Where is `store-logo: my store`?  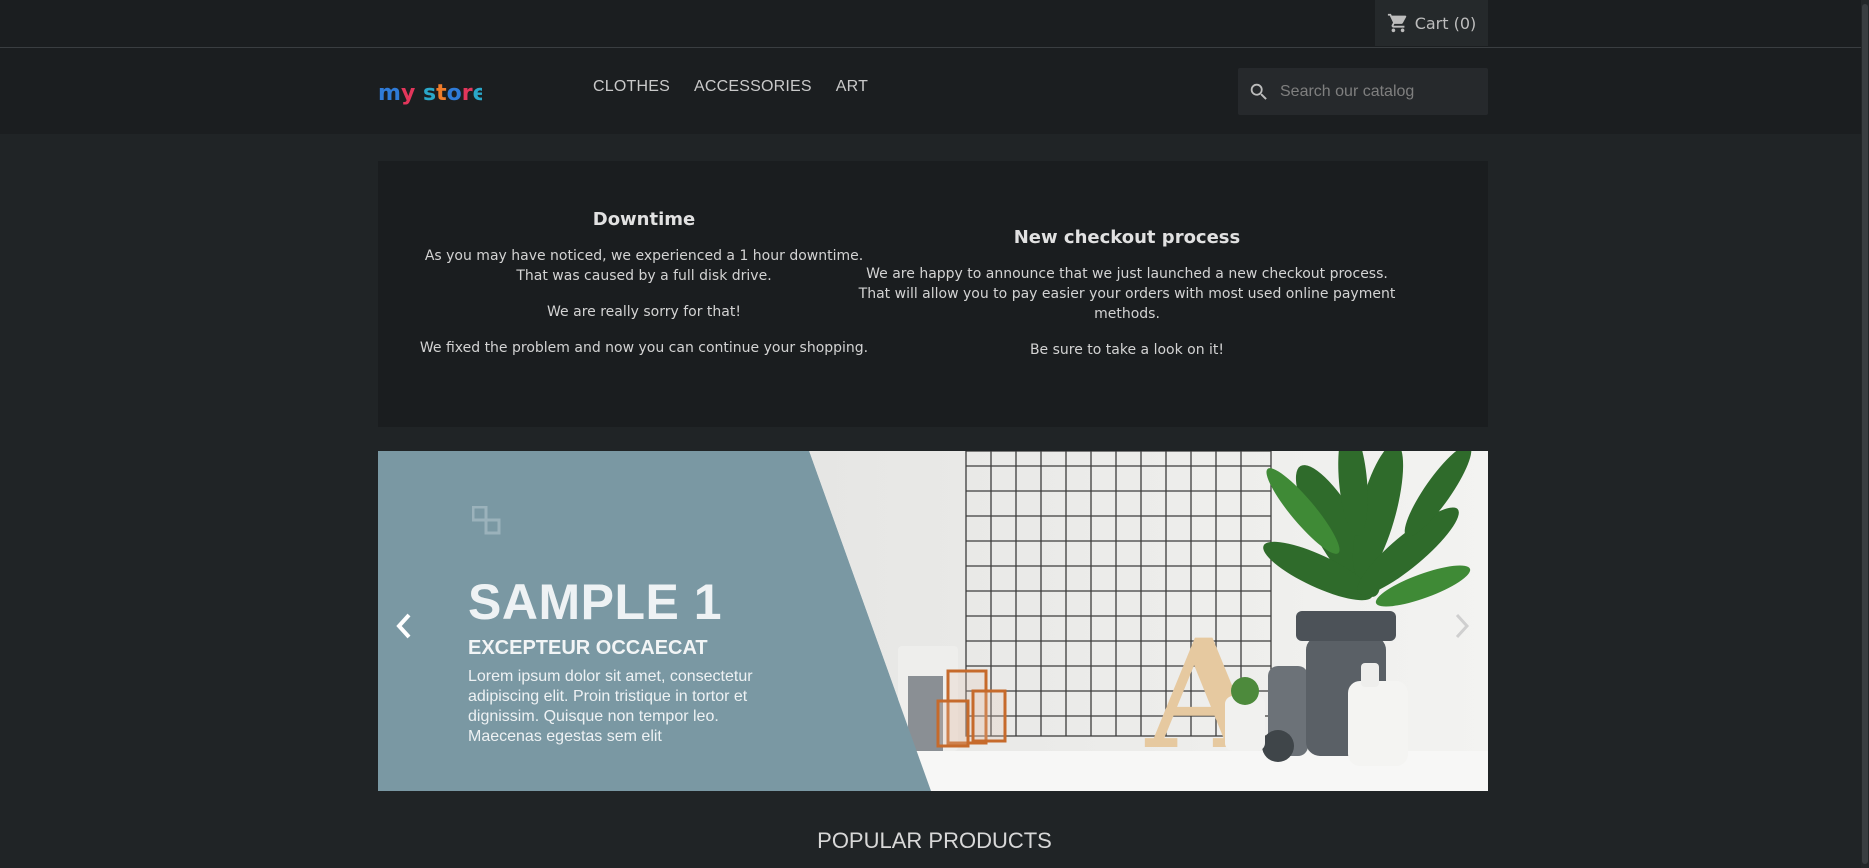
store-logo: my store is located at coordinates (430, 93).